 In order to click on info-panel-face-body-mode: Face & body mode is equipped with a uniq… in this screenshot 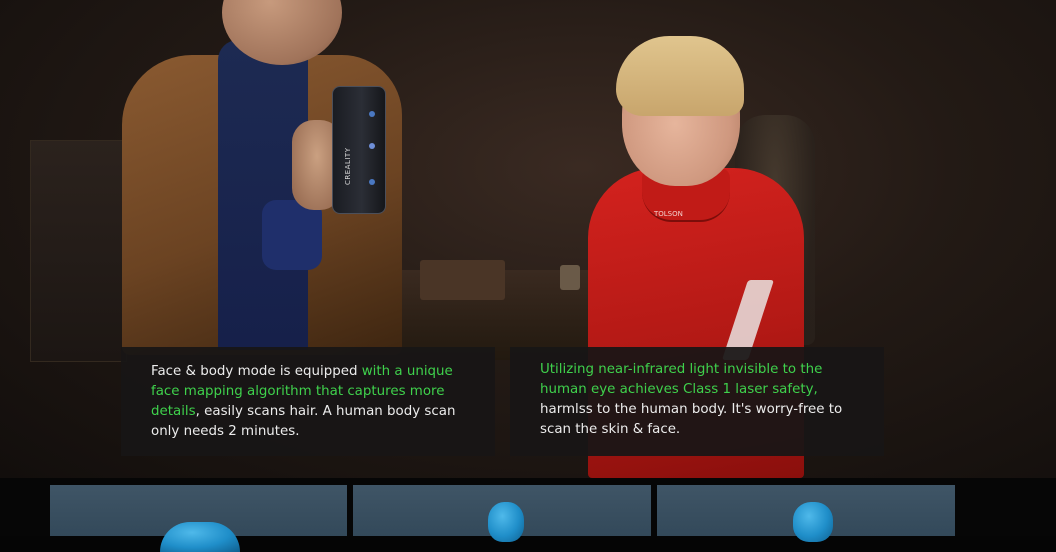, I will do `click(308, 401)`.